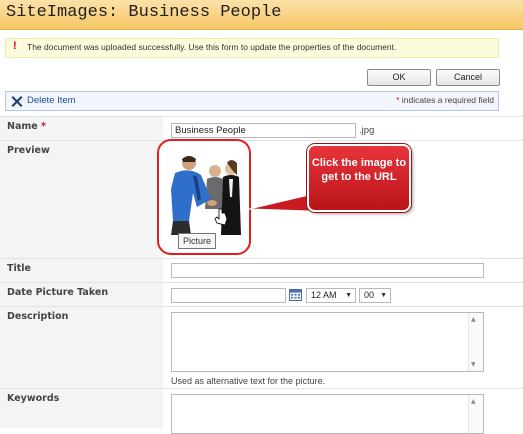  What do you see at coordinates (19, 268) in the screenshot?
I see `title-label: Title` at bounding box center [19, 268].